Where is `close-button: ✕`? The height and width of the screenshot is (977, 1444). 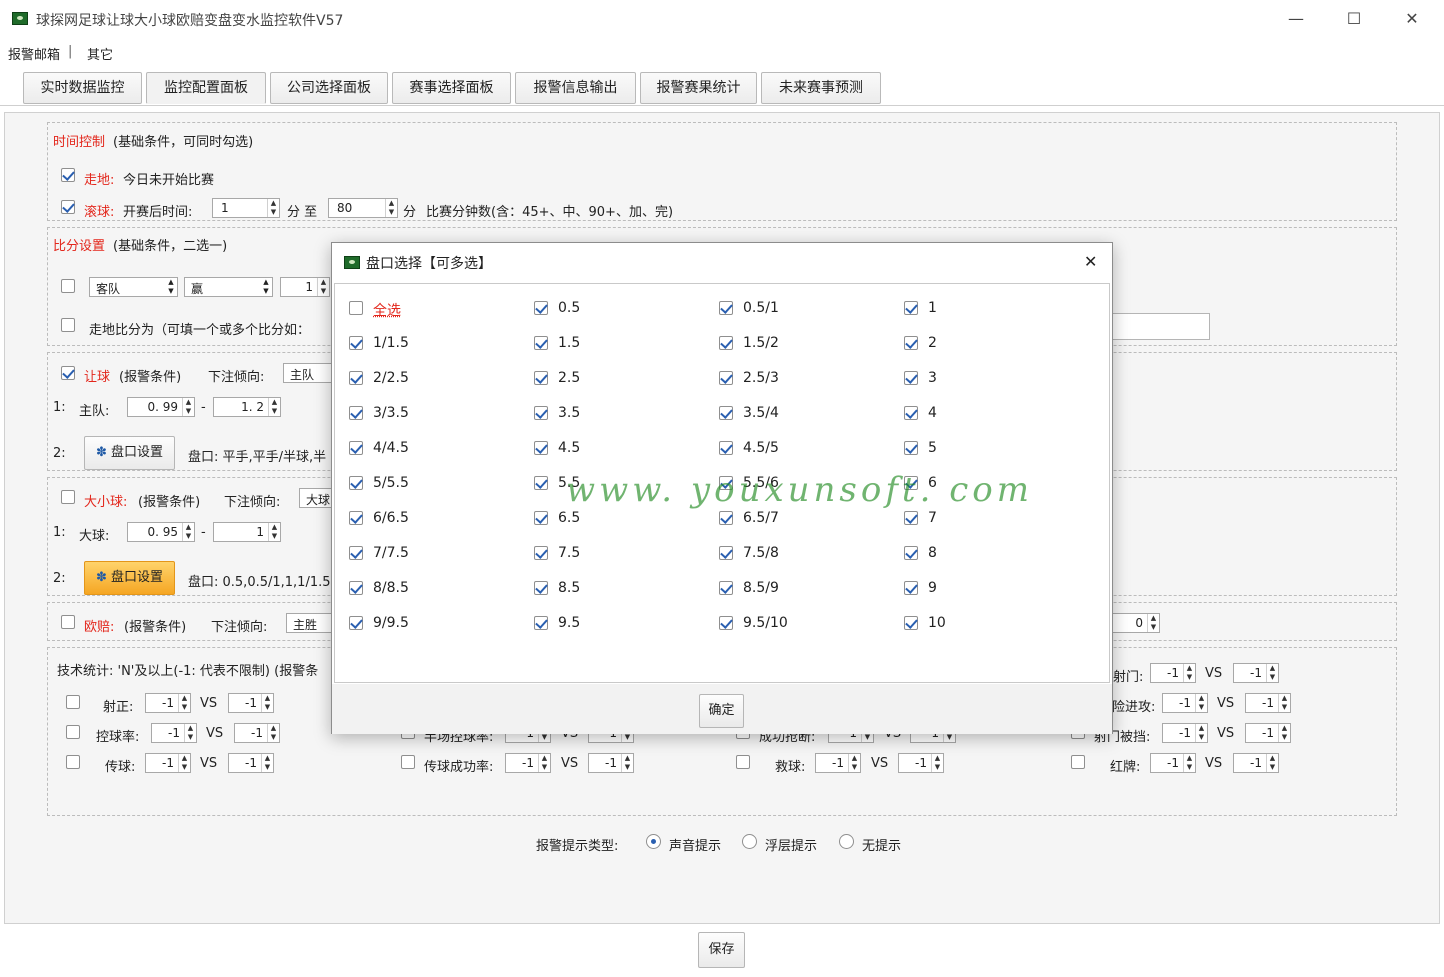 close-button: ✕ is located at coordinates (1412, 19).